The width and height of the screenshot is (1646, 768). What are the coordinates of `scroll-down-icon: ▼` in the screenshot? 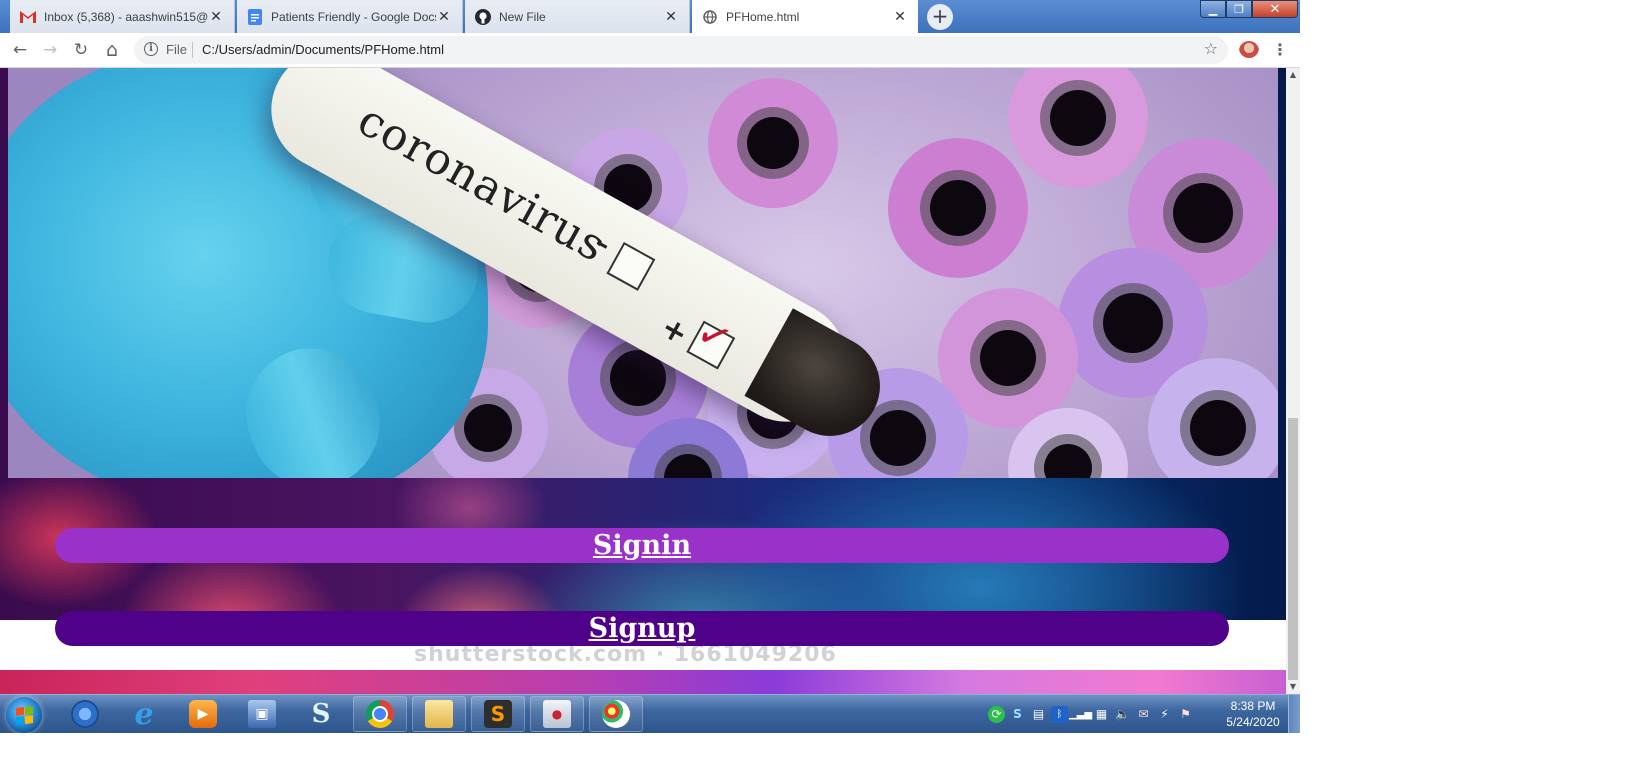 It's located at (1293, 687).